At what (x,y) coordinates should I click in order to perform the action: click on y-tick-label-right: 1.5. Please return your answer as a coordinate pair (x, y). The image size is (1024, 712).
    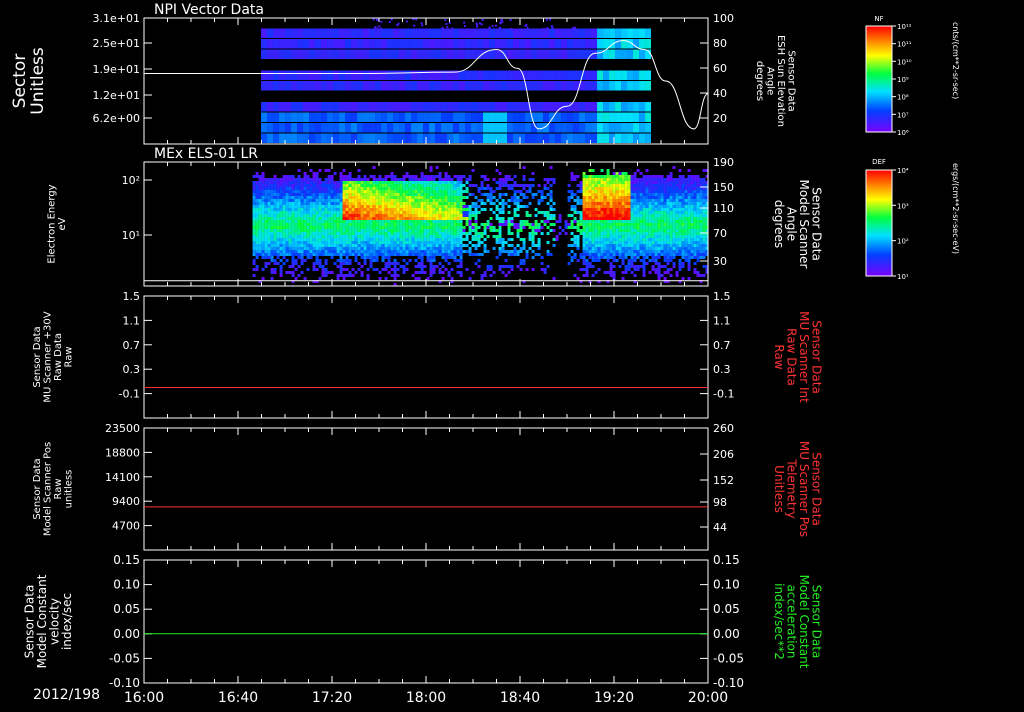
    Looking at the image, I should click on (722, 296).